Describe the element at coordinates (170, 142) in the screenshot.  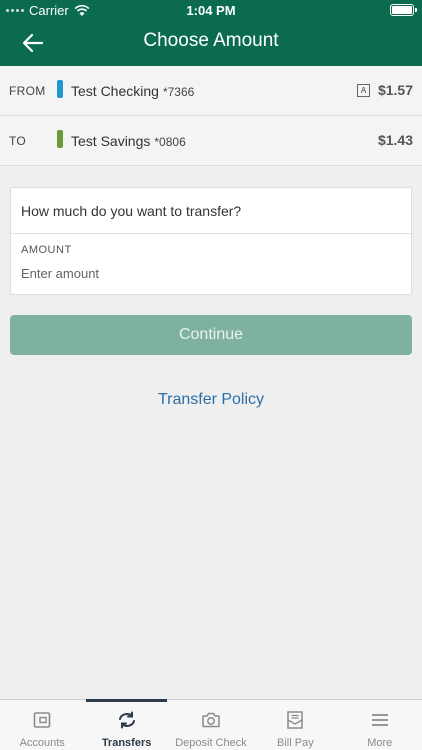
I see `account-number: *0806` at that location.